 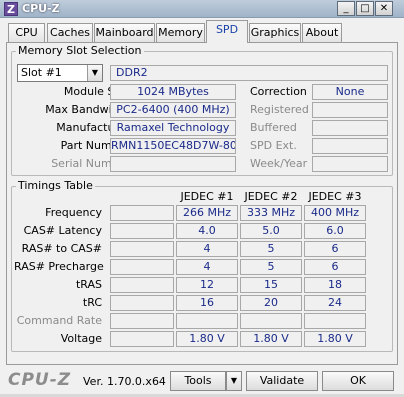 What do you see at coordinates (273, 145) in the screenshot?
I see `spd-ext-label: SPD Ext.` at bounding box center [273, 145].